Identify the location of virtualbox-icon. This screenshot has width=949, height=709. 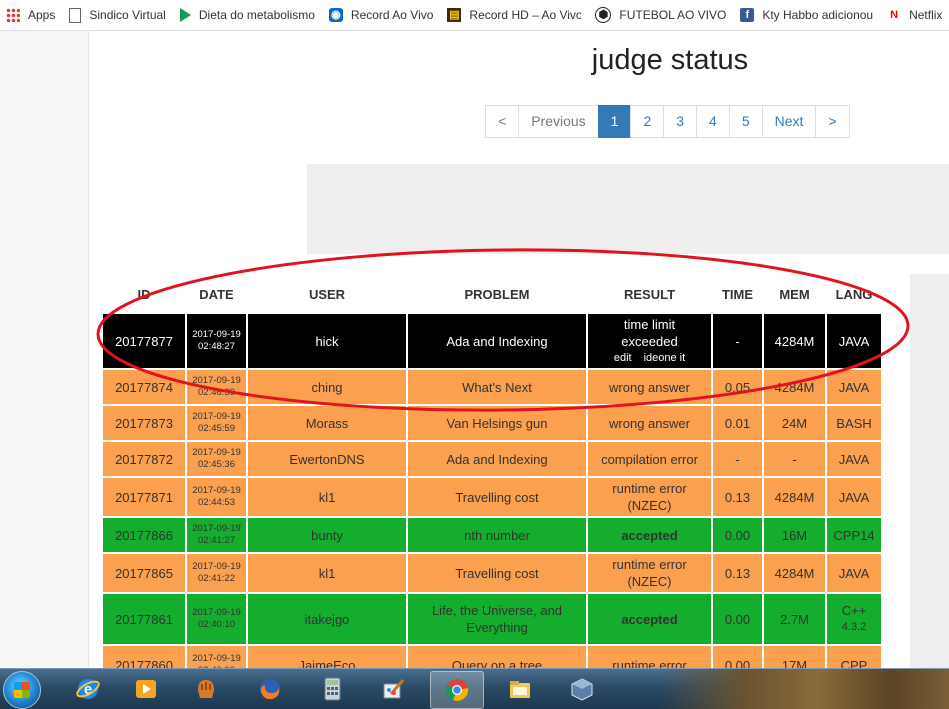
(582, 689).